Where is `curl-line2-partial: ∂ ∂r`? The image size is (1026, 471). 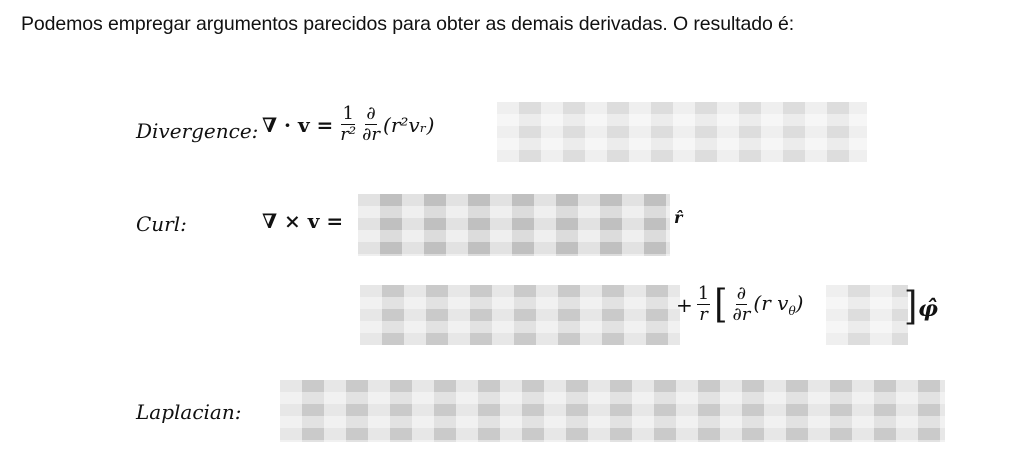
curl-line2-partial: ∂ ∂r is located at coordinates (741, 304).